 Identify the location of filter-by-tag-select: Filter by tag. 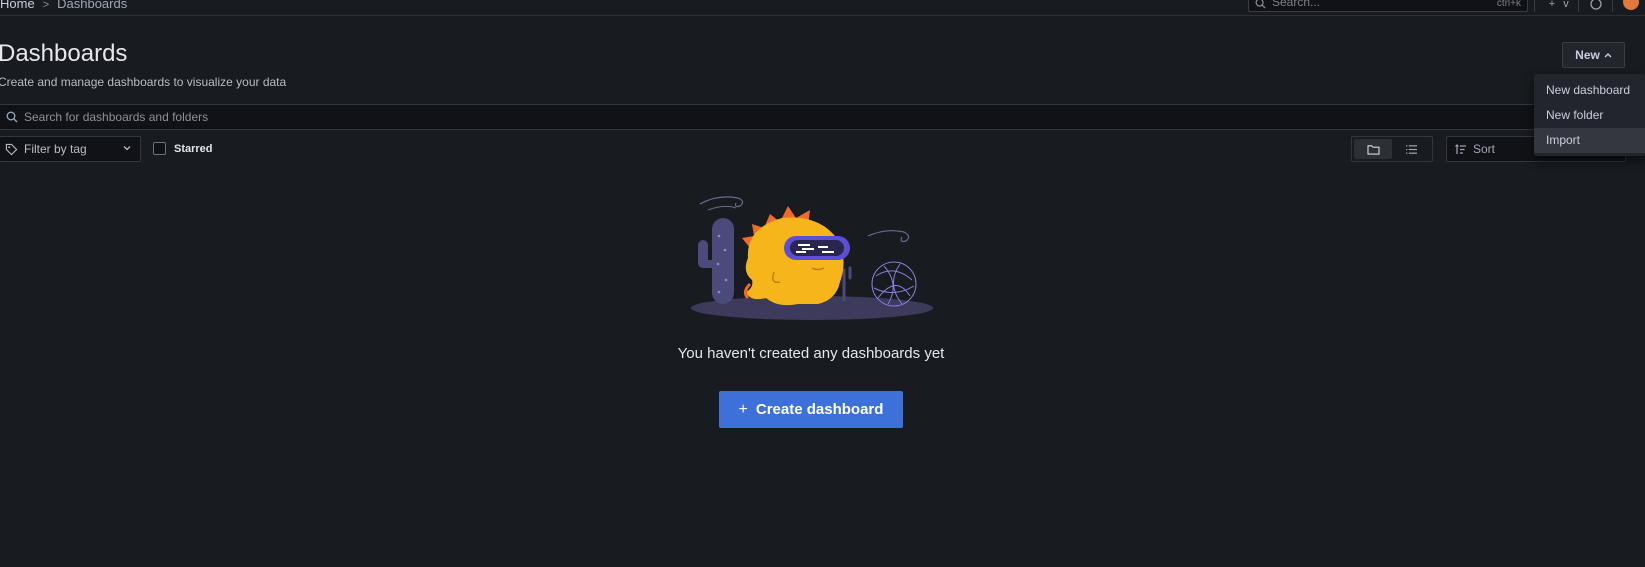
(70, 149).